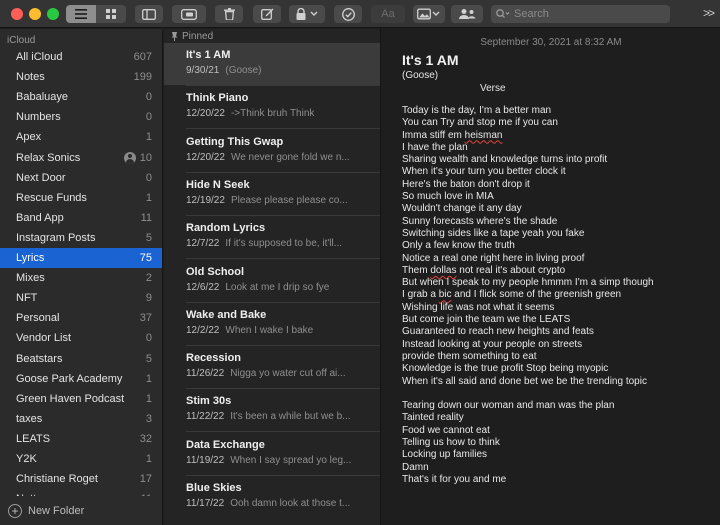 The height and width of the screenshot is (525, 720). What do you see at coordinates (551, 42) in the screenshot?
I see `note-date: September 30, 2021 at 8:32 AM` at bounding box center [551, 42].